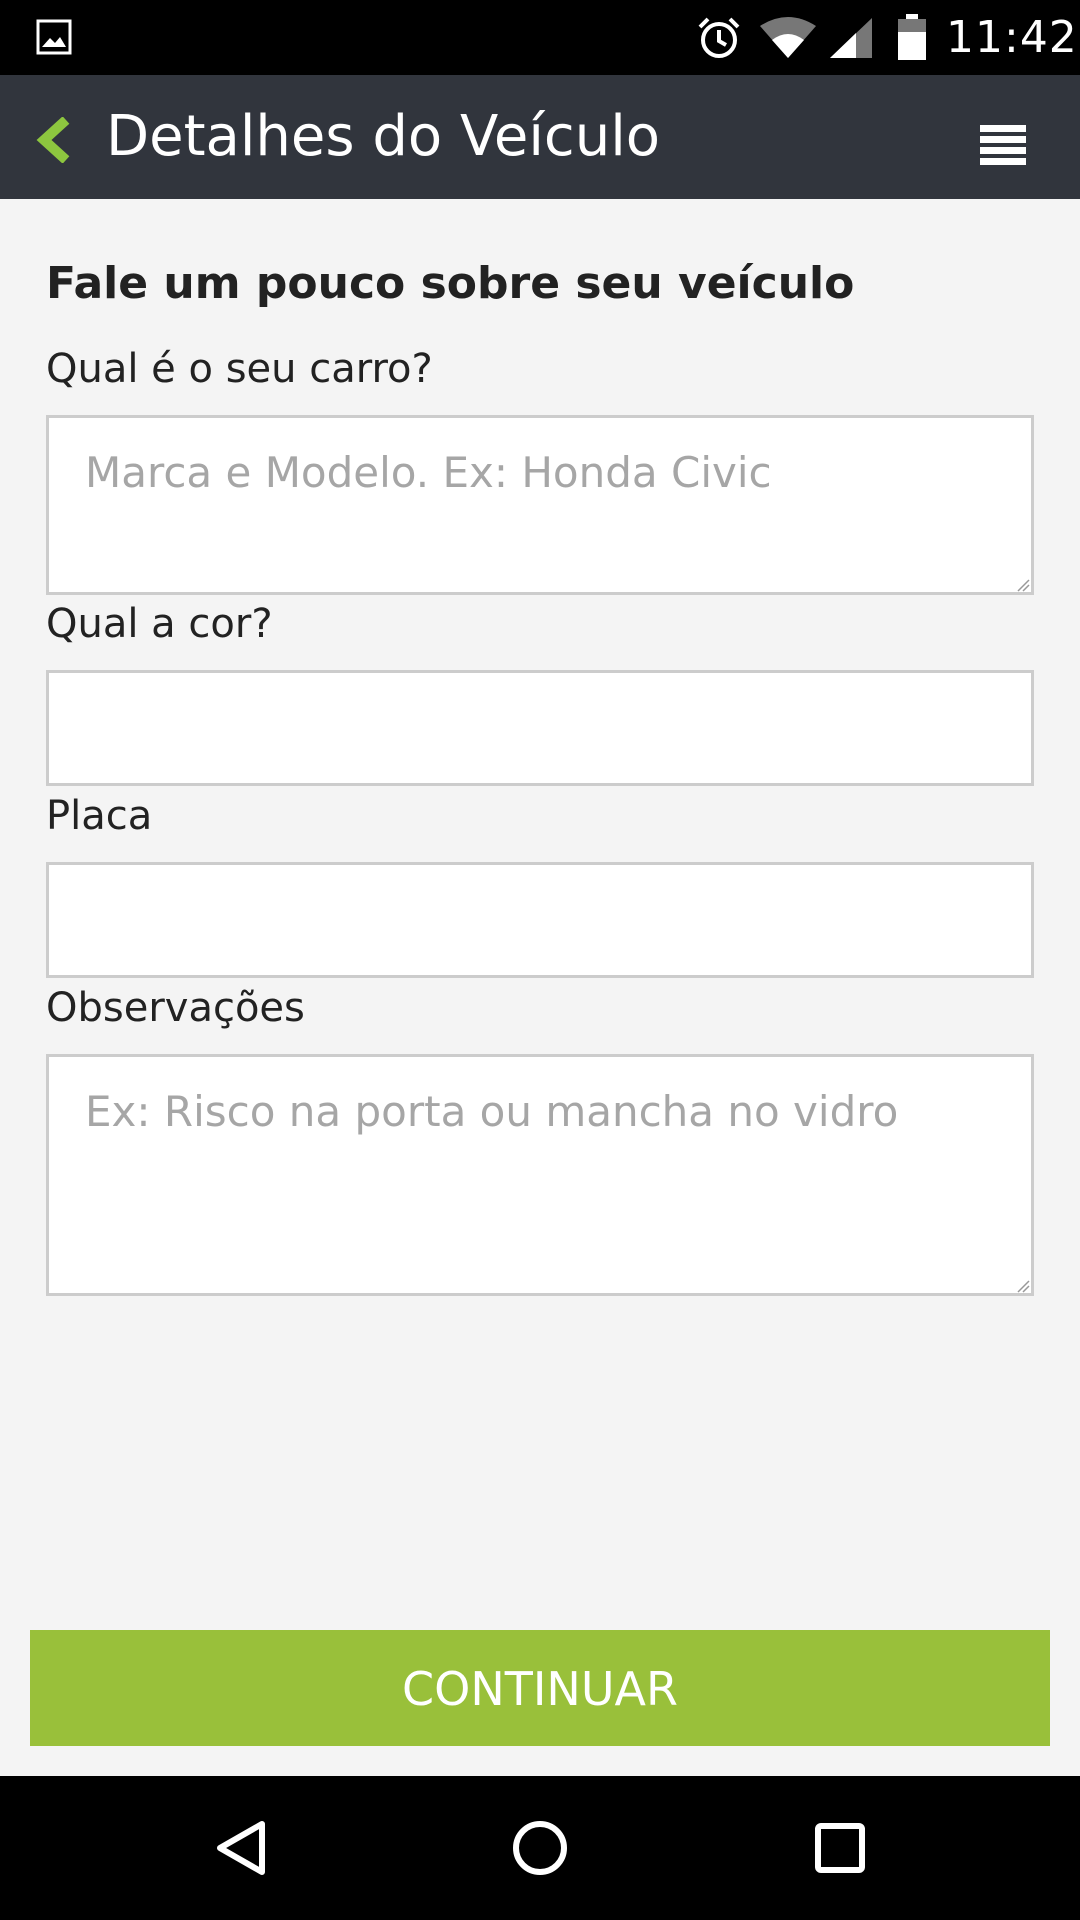 Image resolution: width=1080 pixels, height=1920 pixels. I want to click on plate-input, so click(540, 920).